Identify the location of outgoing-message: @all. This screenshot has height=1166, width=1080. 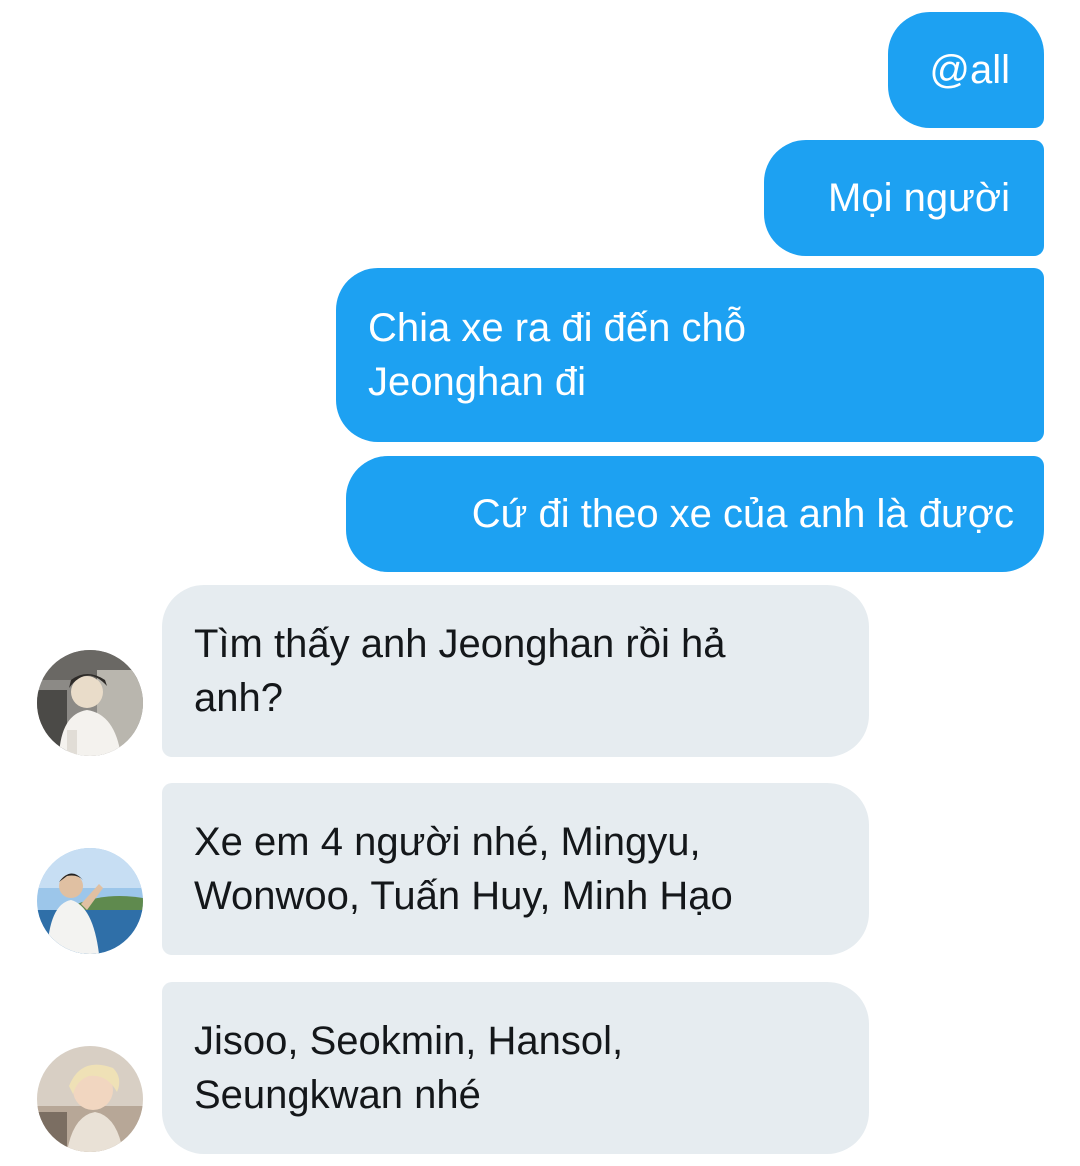
(966, 70).